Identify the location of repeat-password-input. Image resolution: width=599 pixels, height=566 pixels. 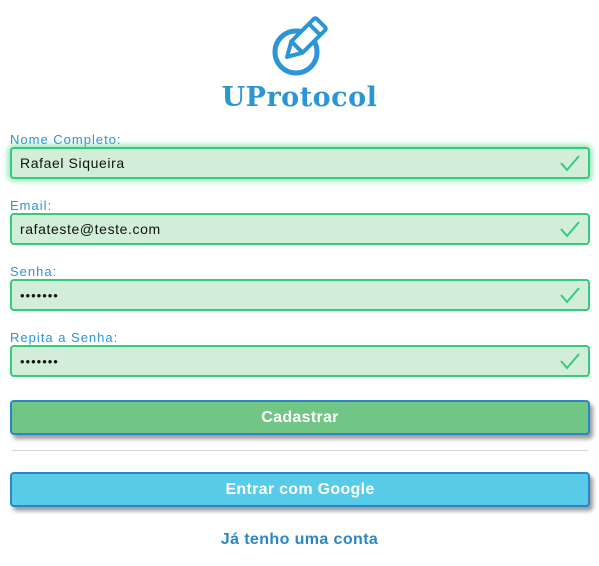
(280, 361).